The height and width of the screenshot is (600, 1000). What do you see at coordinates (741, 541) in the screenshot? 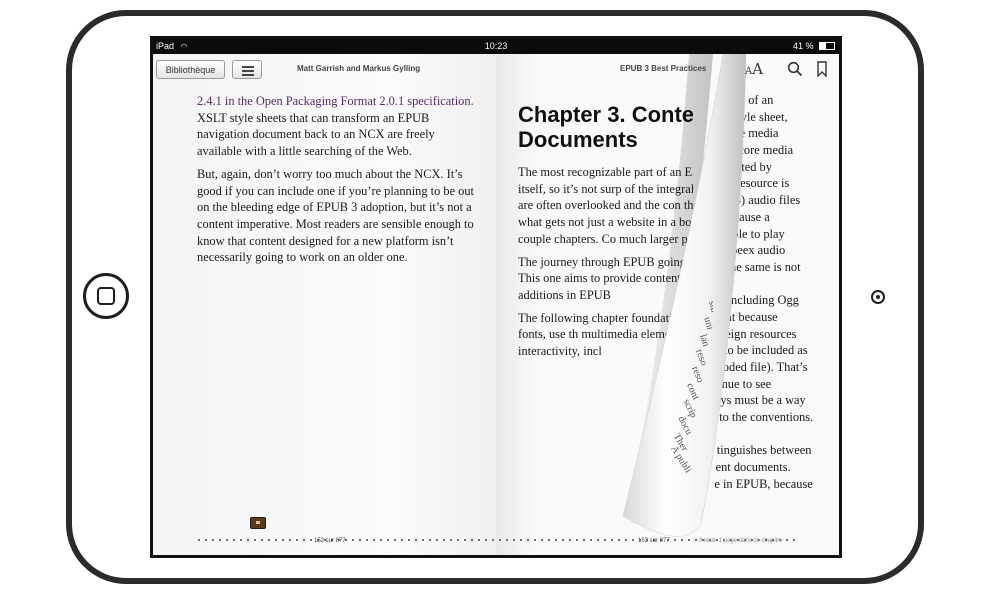
I see `pages-remaining: Il reste 1 page dans ce chapitre` at bounding box center [741, 541].